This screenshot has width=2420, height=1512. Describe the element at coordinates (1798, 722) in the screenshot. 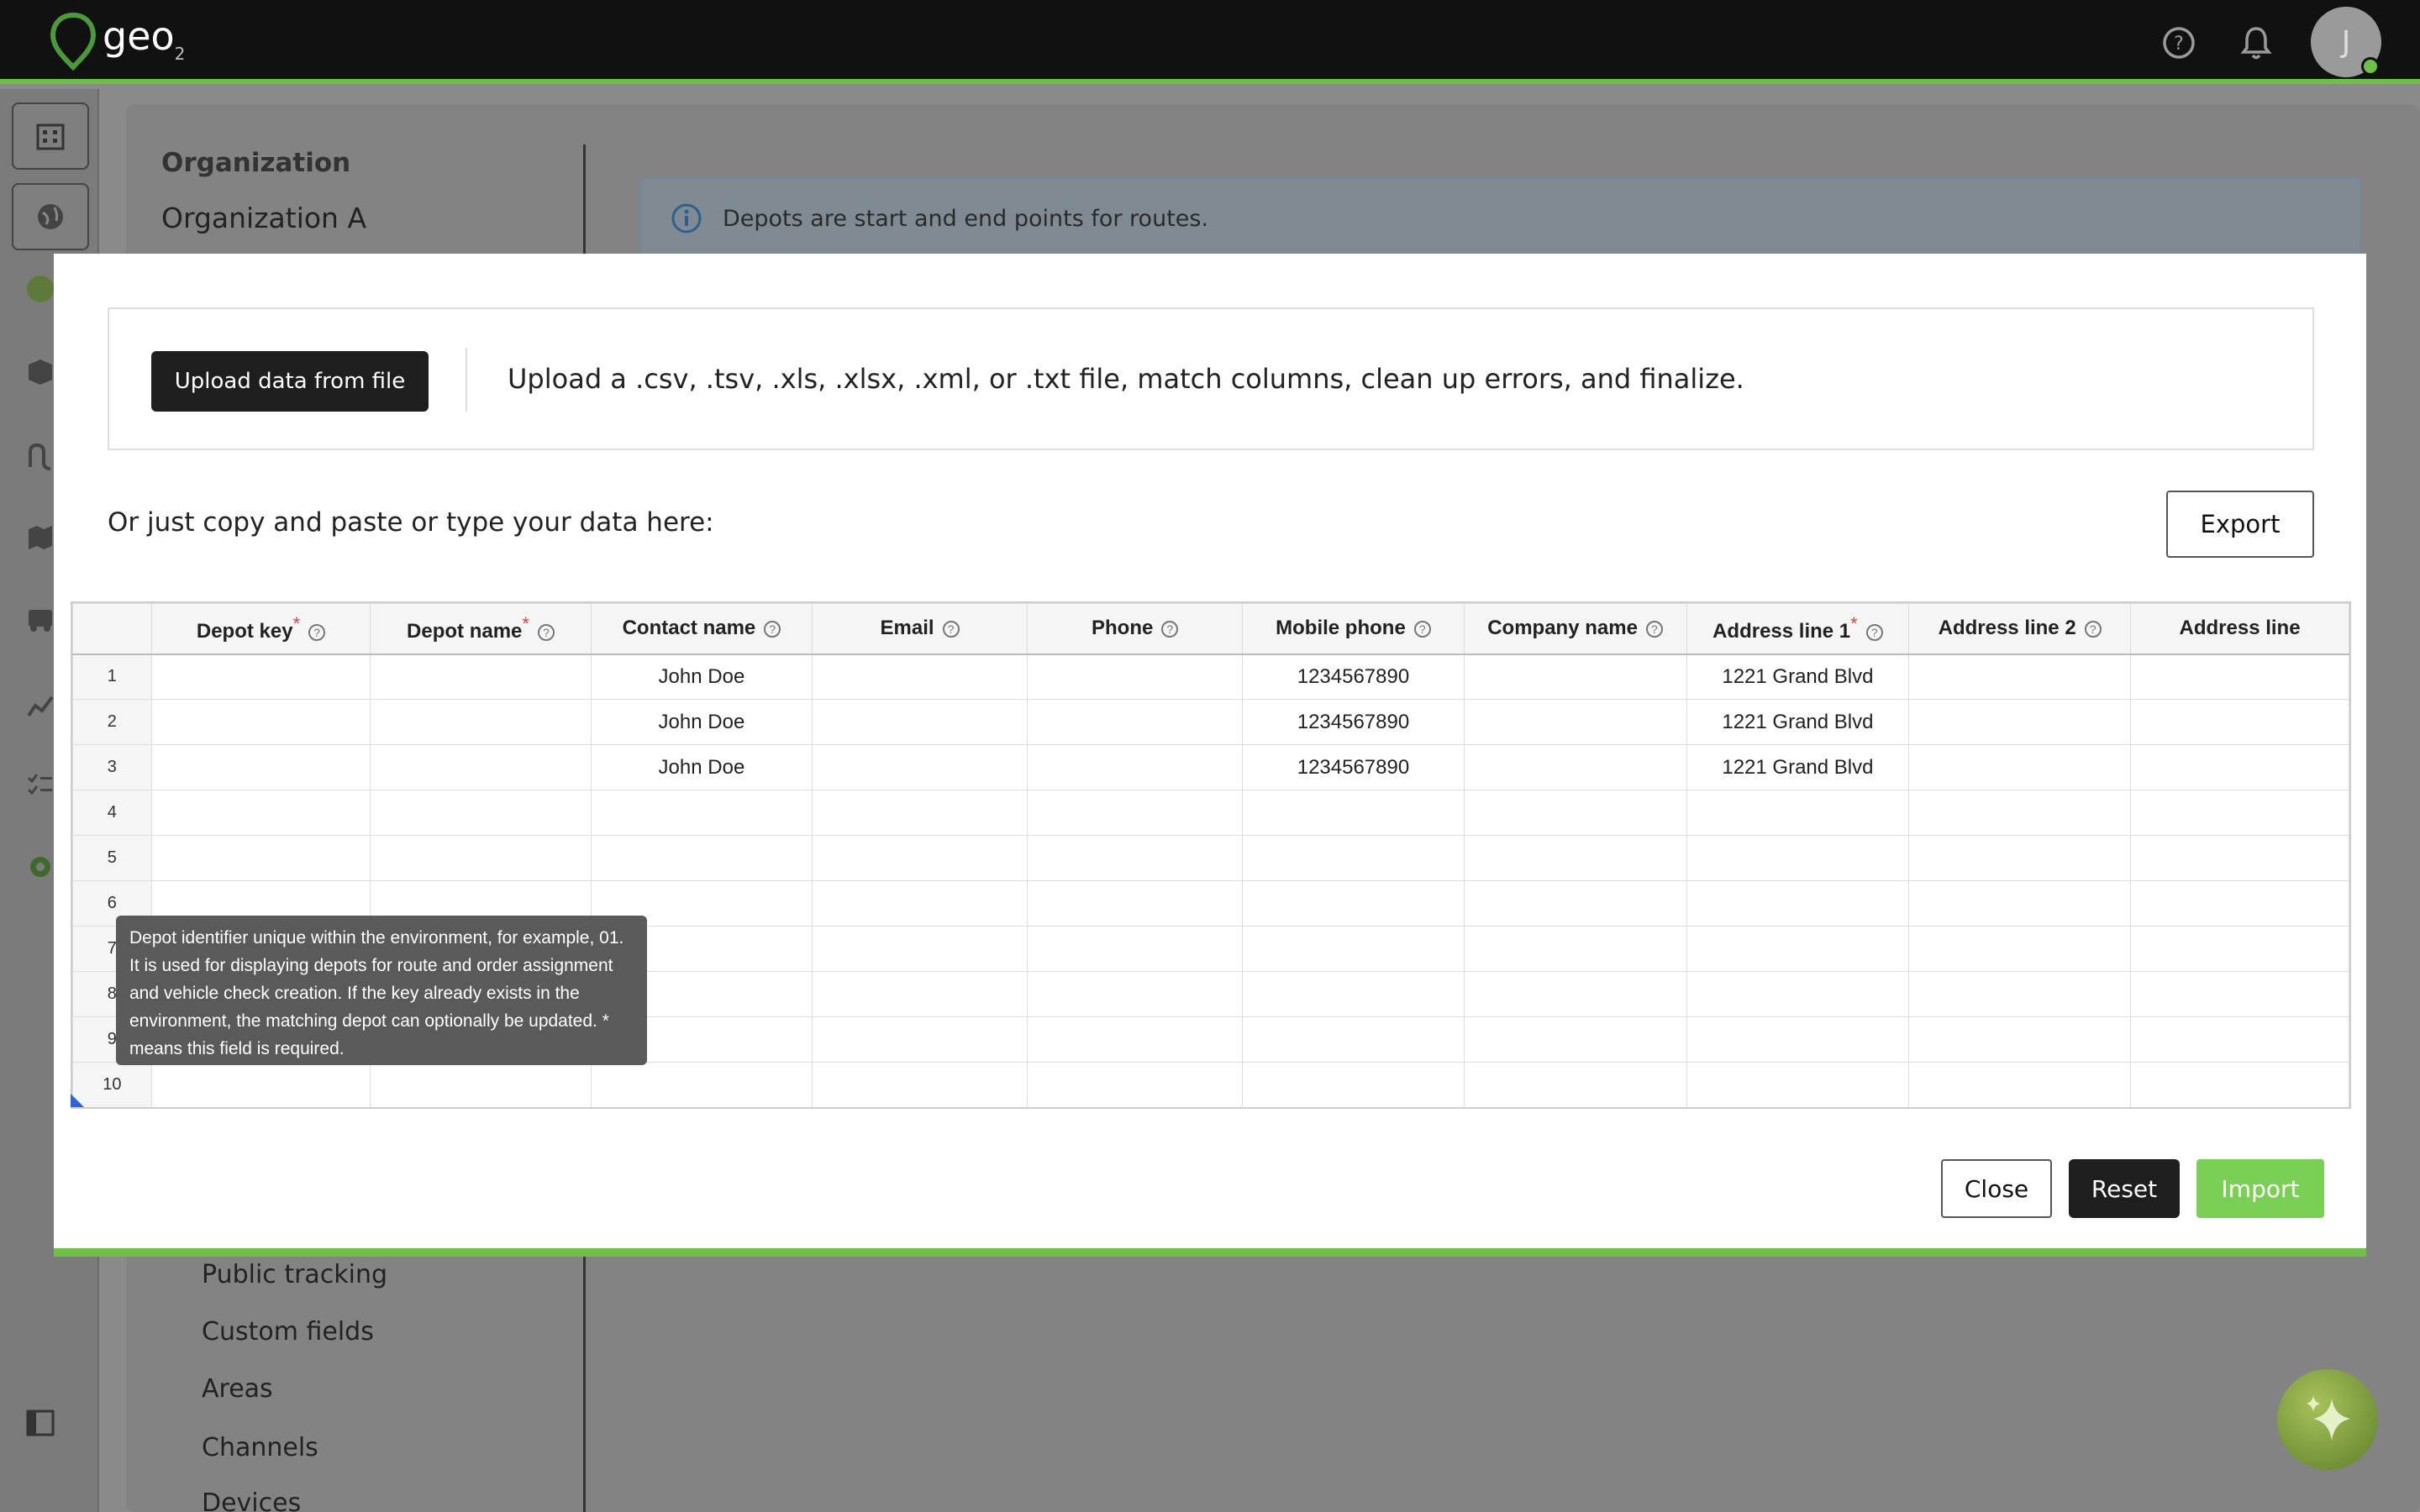

I see `grid-cell: 1221 Grand Blvd` at that location.